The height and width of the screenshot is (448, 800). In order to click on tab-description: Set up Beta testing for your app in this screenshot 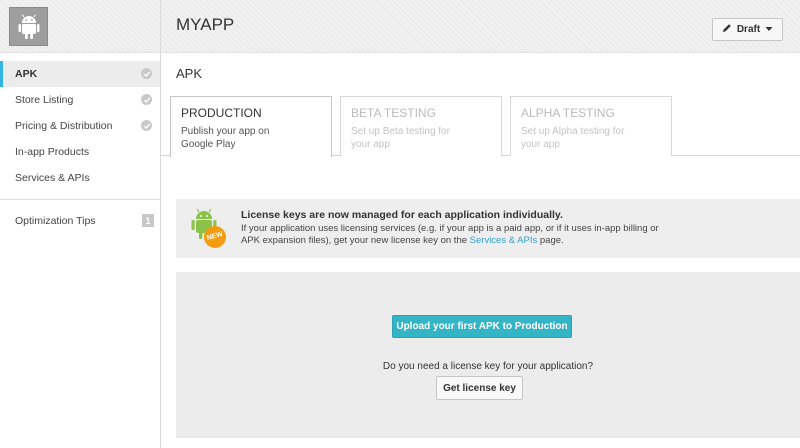, I will do `click(400, 138)`.